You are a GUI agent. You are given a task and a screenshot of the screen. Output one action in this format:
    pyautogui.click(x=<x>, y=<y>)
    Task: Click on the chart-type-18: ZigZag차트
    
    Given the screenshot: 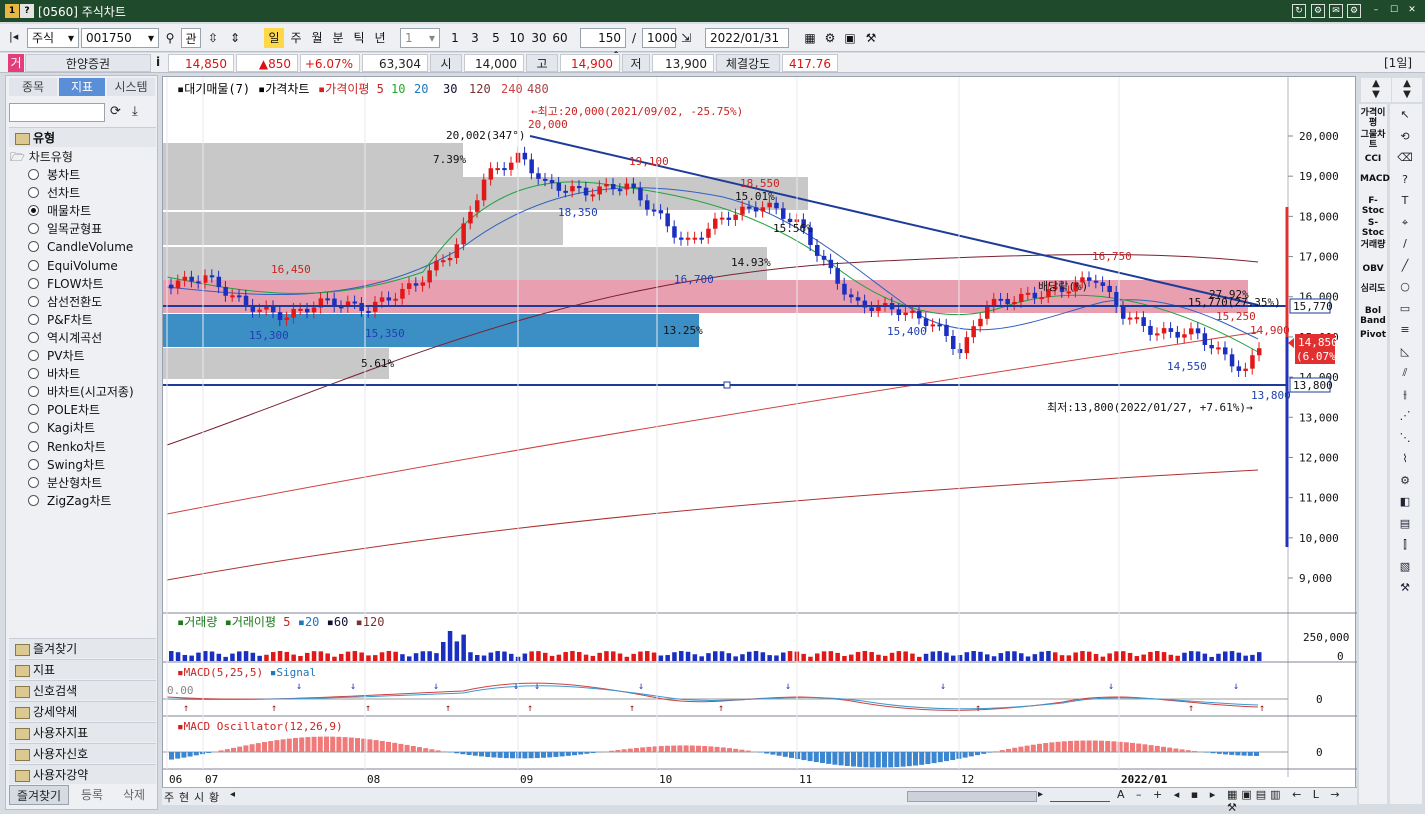 What is the action you would take?
    pyautogui.click(x=69, y=501)
    